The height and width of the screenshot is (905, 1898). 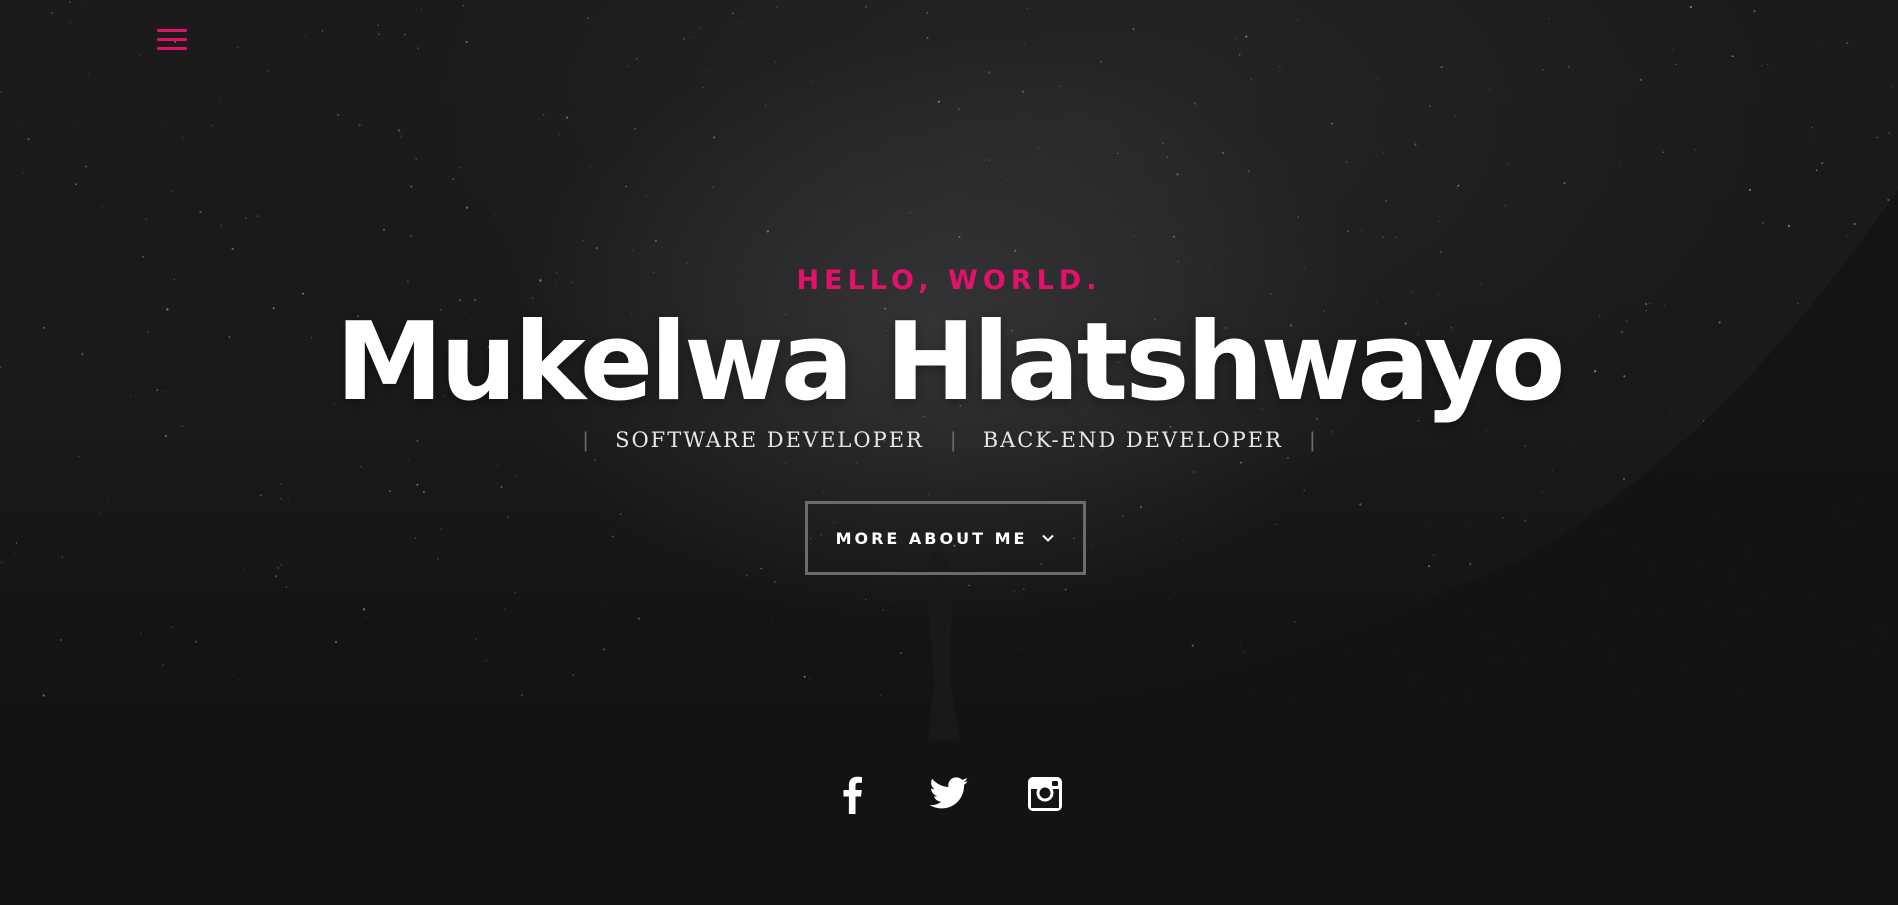 I want to click on role-software-developer: SOFTWARE DEVELOPER, so click(x=769, y=440).